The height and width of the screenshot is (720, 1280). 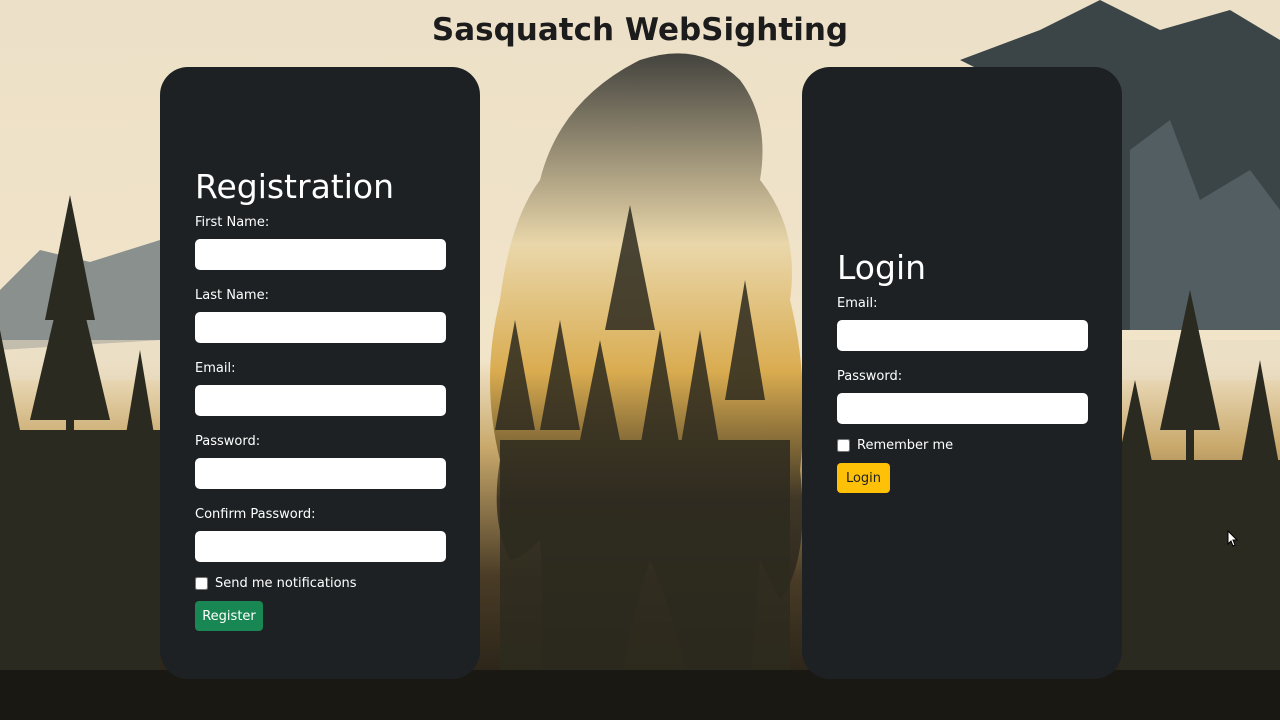 I want to click on registration-email-label: Email:, so click(x=215, y=368).